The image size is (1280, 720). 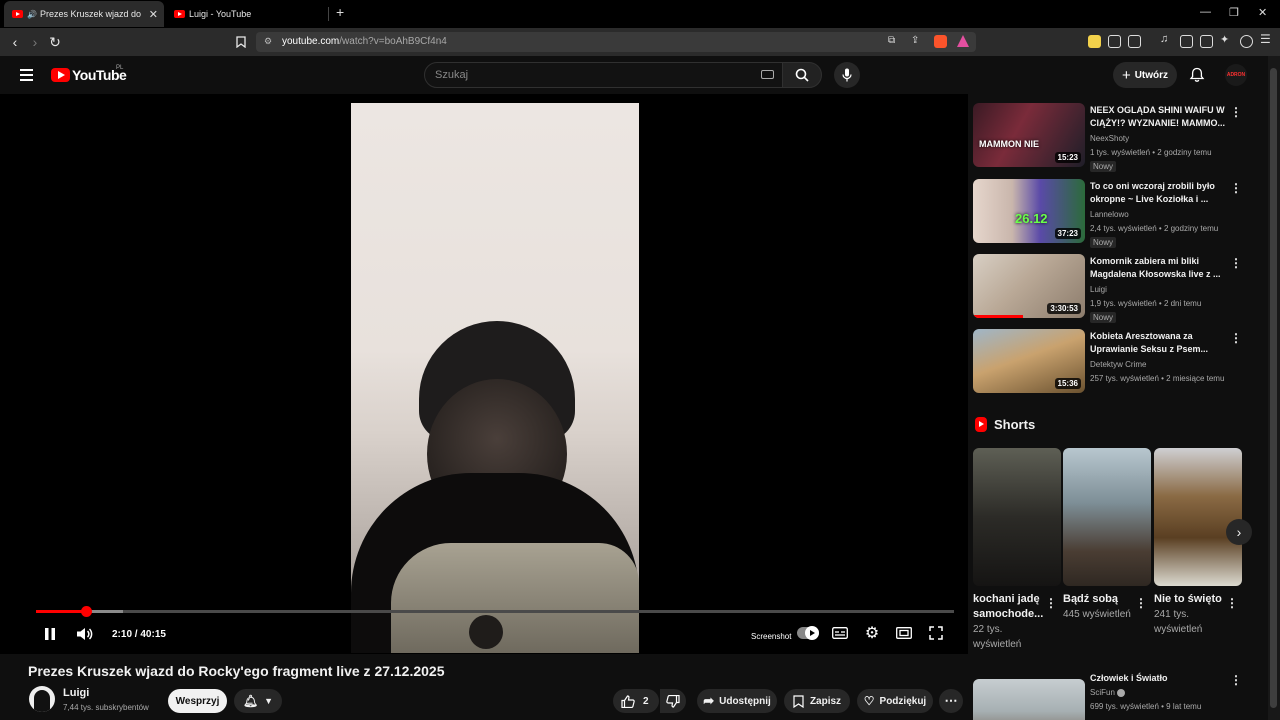 What do you see at coordinates (895, 701) in the screenshot?
I see `thanks-button: ♡ Podziękuj` at bounding box center [895, 701].